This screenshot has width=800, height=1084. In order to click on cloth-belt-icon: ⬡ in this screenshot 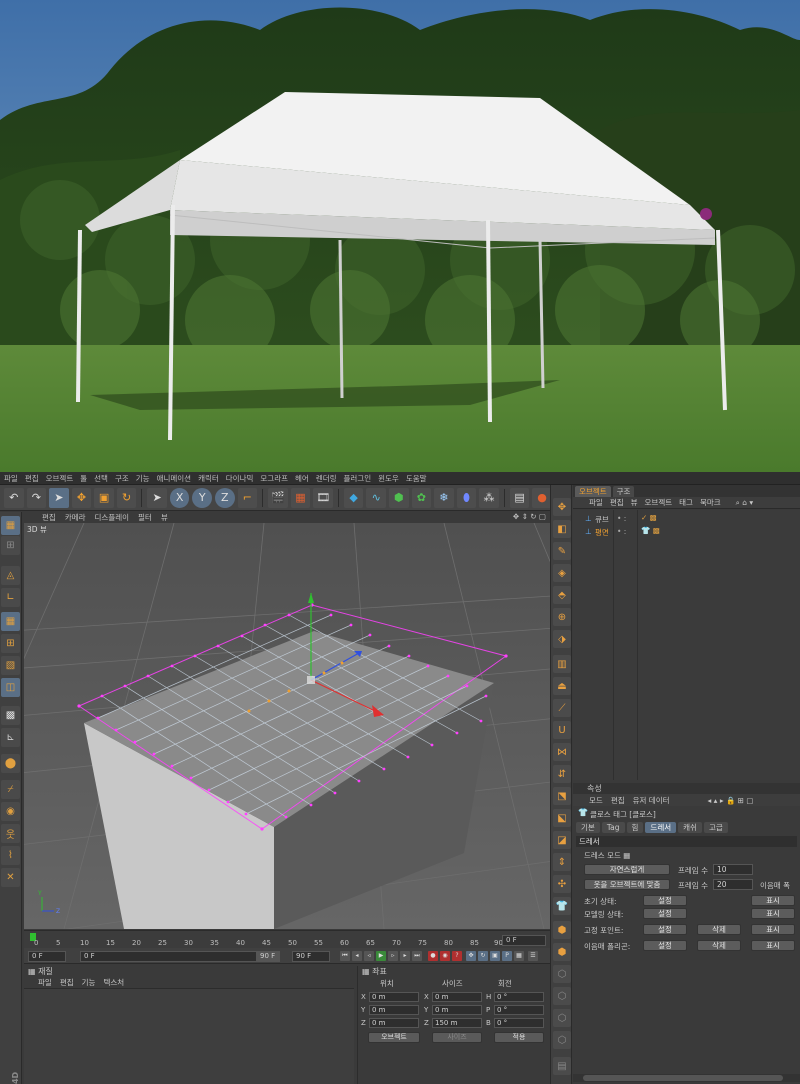, I will do `click(562, 974)`.